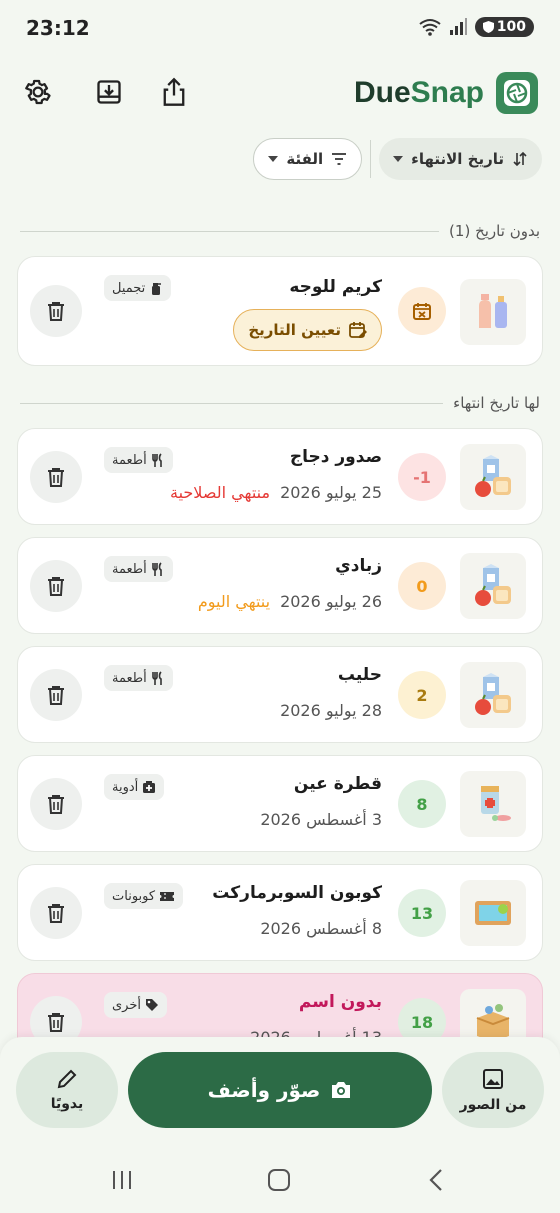 The height and width of the screenshot is (1213, 560). Describe the element at coordinates (422, 311) in the screenshot. I see `calendar-x-icon` at that location.